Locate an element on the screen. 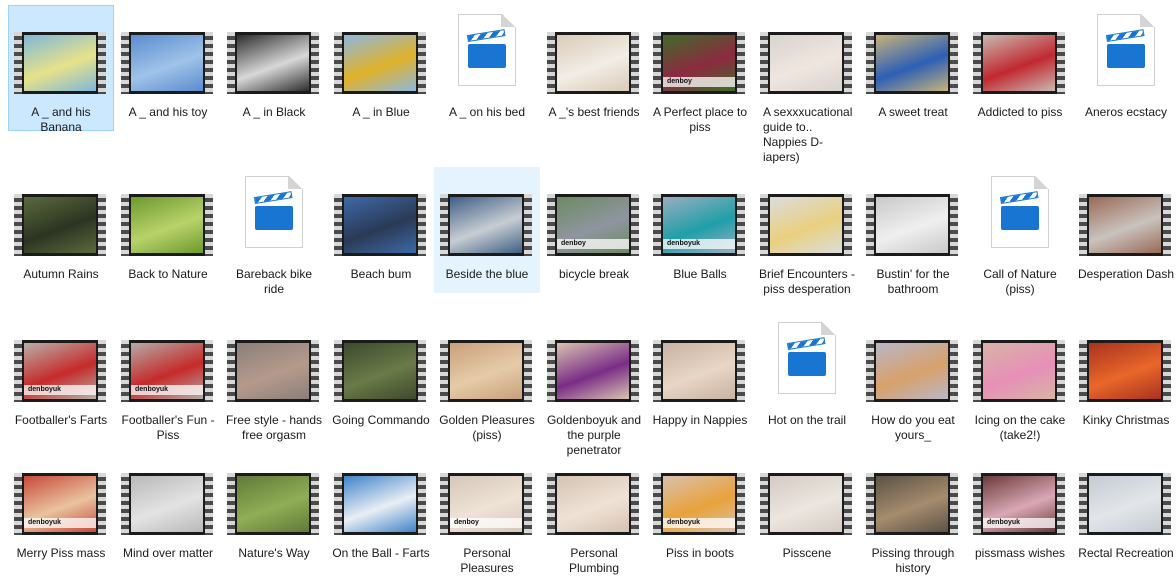 This screenshot has height=576, width=1176. file-item: denboy Personal Pleasures is located at coordinates (487, 510).